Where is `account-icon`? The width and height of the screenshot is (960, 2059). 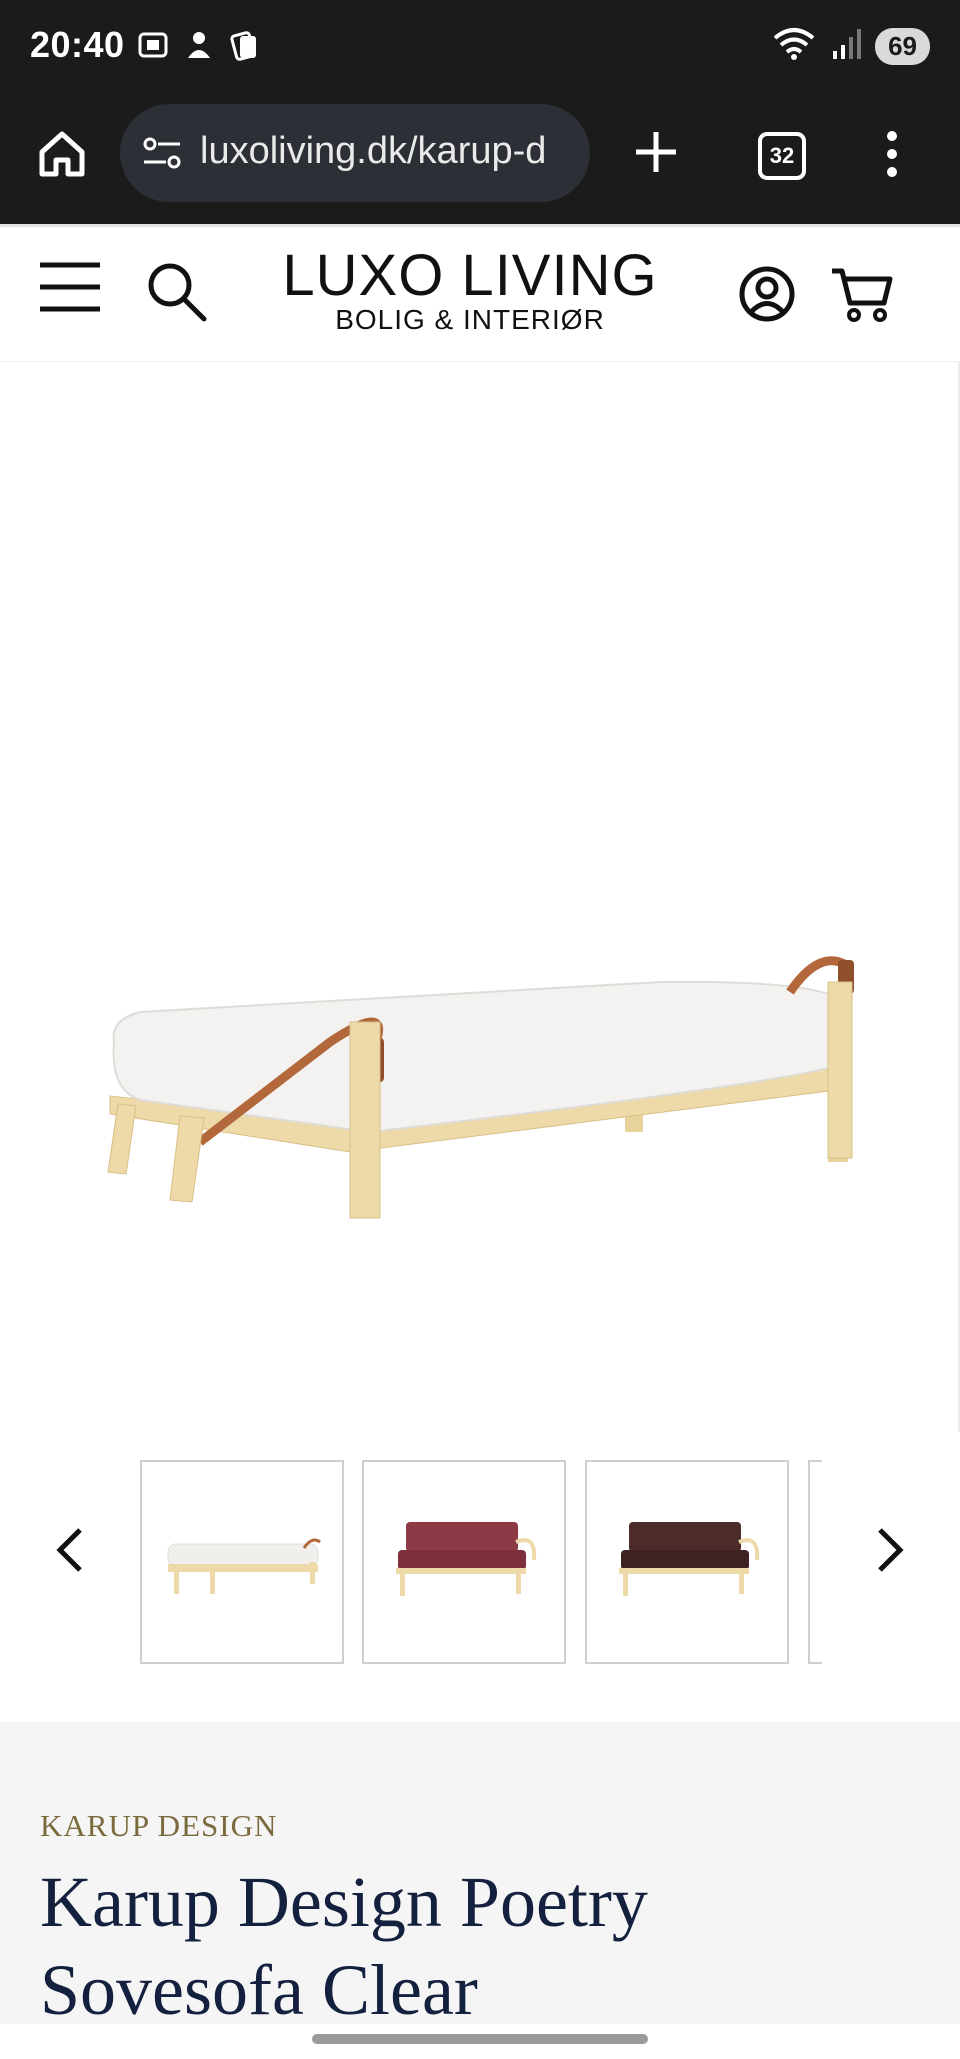
account-icon is located at coordinates (767, 294).